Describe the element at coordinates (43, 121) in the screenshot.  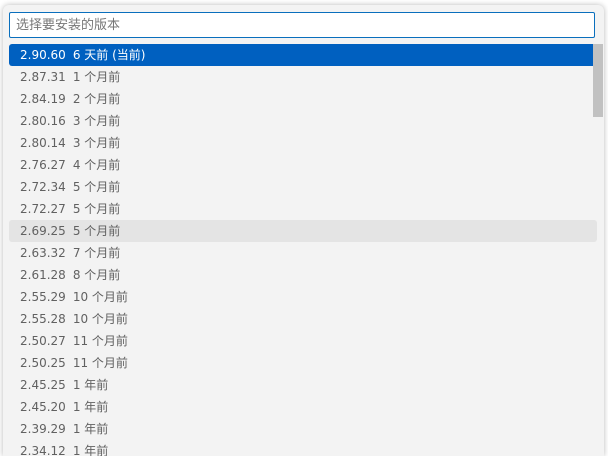
I see `version-number: 2.80.16` at that location.